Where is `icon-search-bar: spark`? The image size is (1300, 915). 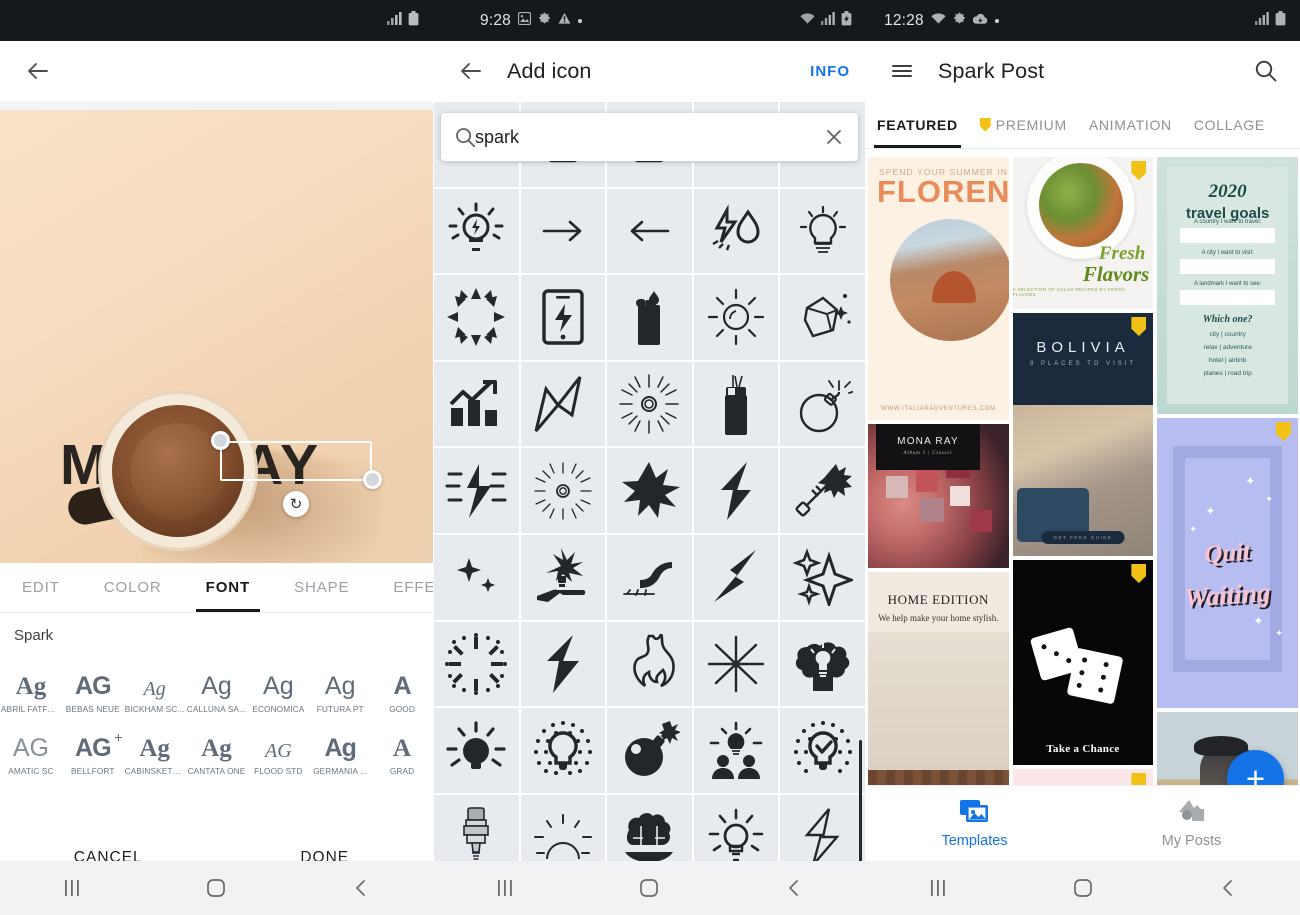
icon-search-bar: spark is located at coordinates (649, 137).